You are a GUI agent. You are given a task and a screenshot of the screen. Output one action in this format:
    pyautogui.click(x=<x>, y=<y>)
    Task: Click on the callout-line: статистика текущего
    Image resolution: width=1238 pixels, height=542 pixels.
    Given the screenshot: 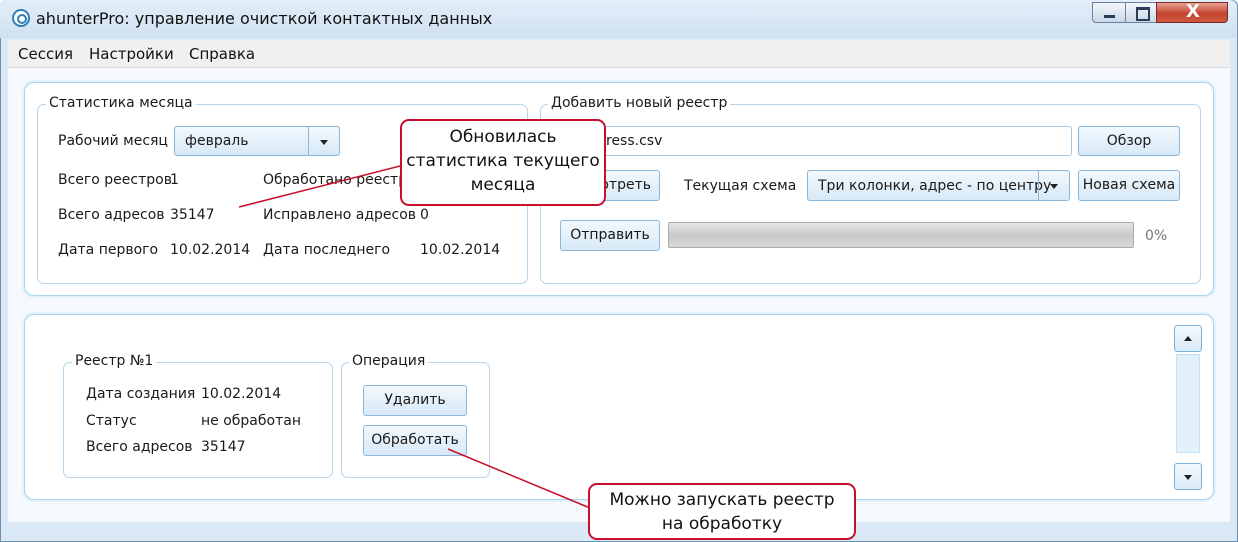 What is the action you would take?
    pyautogui.click(x=503, y=161)
    